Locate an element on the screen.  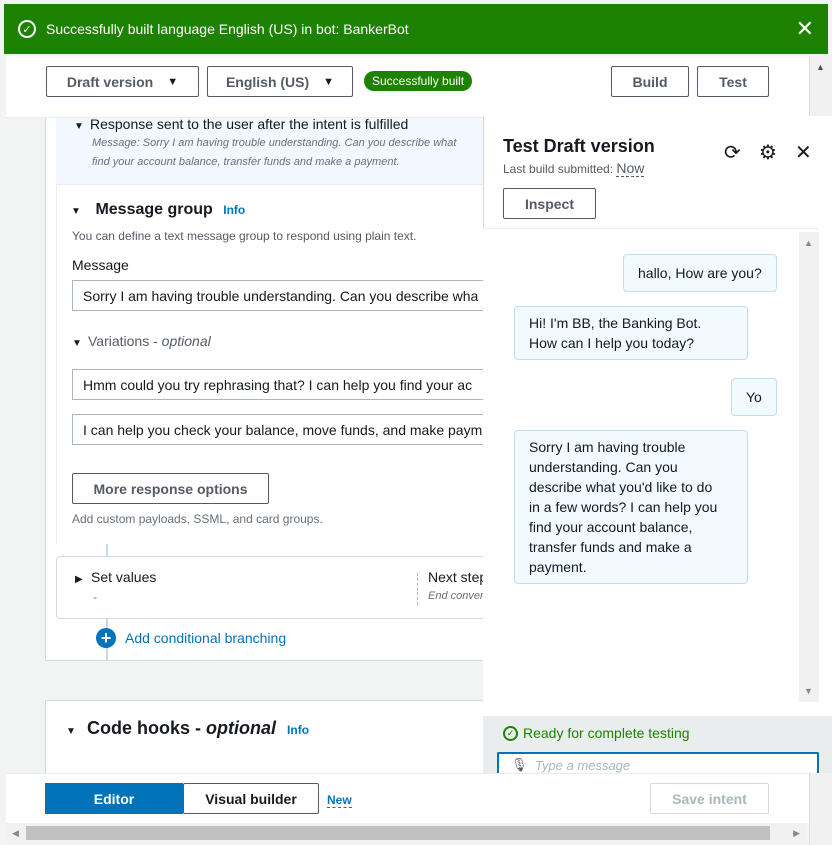
visual-builder-tab: Visual builder is located at coordinates (251, 798).